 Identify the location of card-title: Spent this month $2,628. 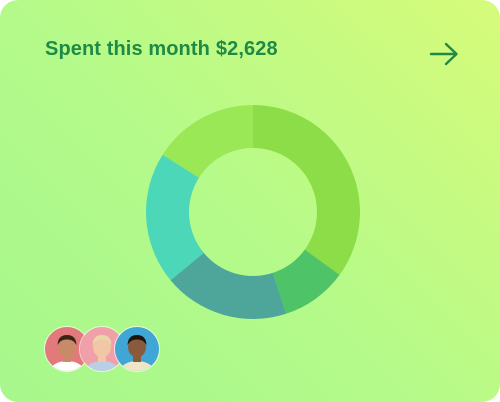
(161, 49).